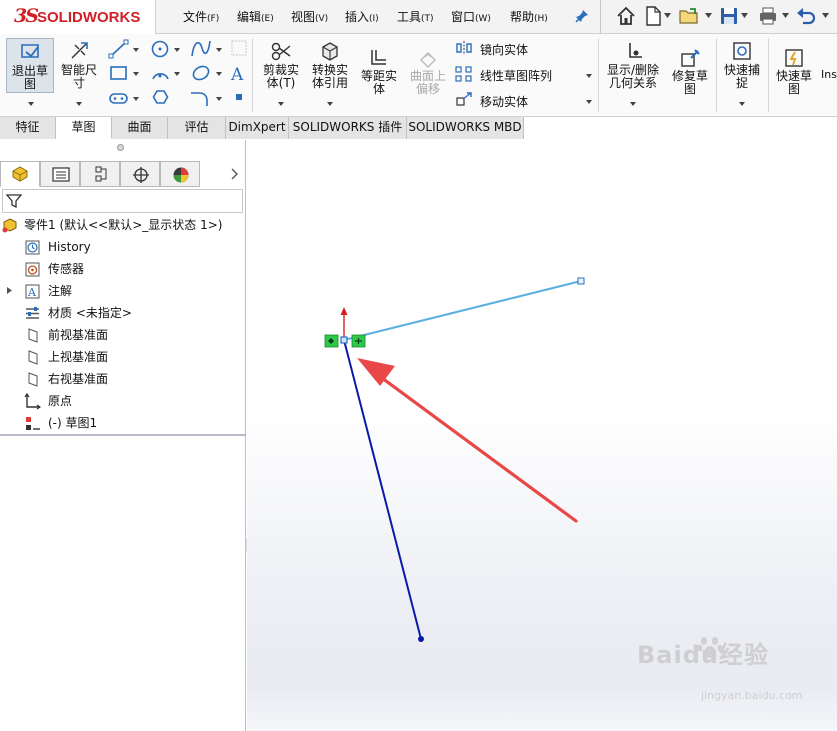  What do you see at coordinates (197, 128) in the screenshot?
I see `tab-evaluate: 评估` at bounding box center [197, 128].